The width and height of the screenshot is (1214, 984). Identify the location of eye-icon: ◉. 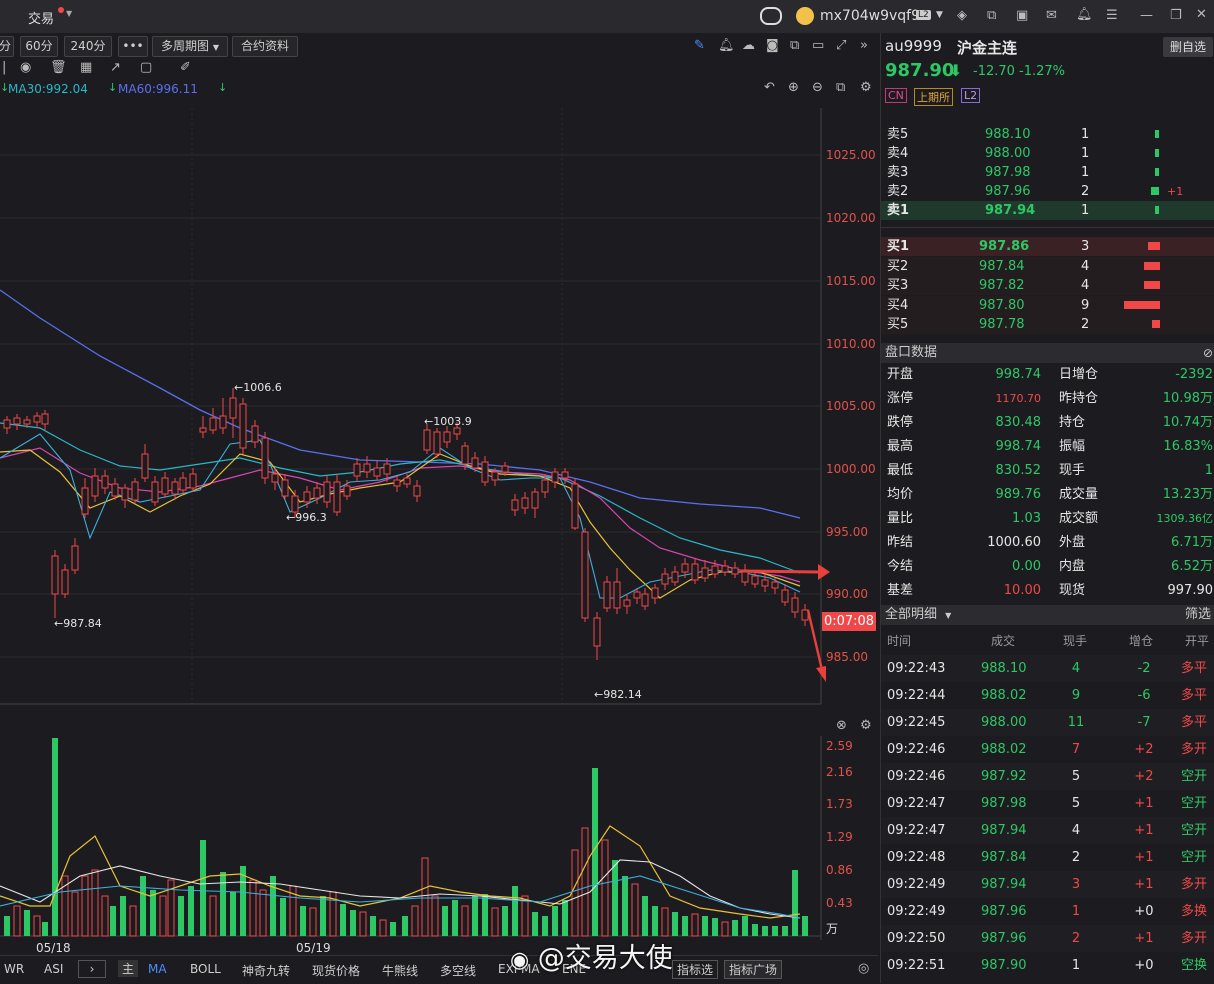
(25, 68).